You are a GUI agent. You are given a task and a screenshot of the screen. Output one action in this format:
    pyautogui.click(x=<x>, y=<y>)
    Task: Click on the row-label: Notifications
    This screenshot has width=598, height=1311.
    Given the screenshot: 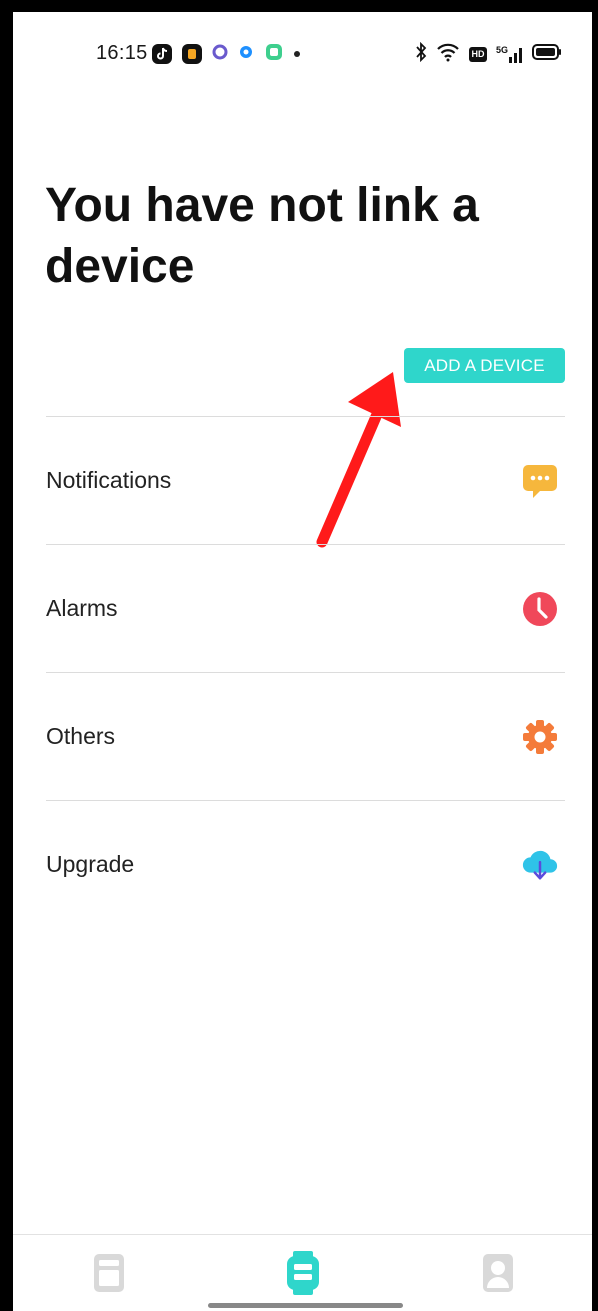 What is the action you would take?
    pyautogui.click(x=109, y=480)
    